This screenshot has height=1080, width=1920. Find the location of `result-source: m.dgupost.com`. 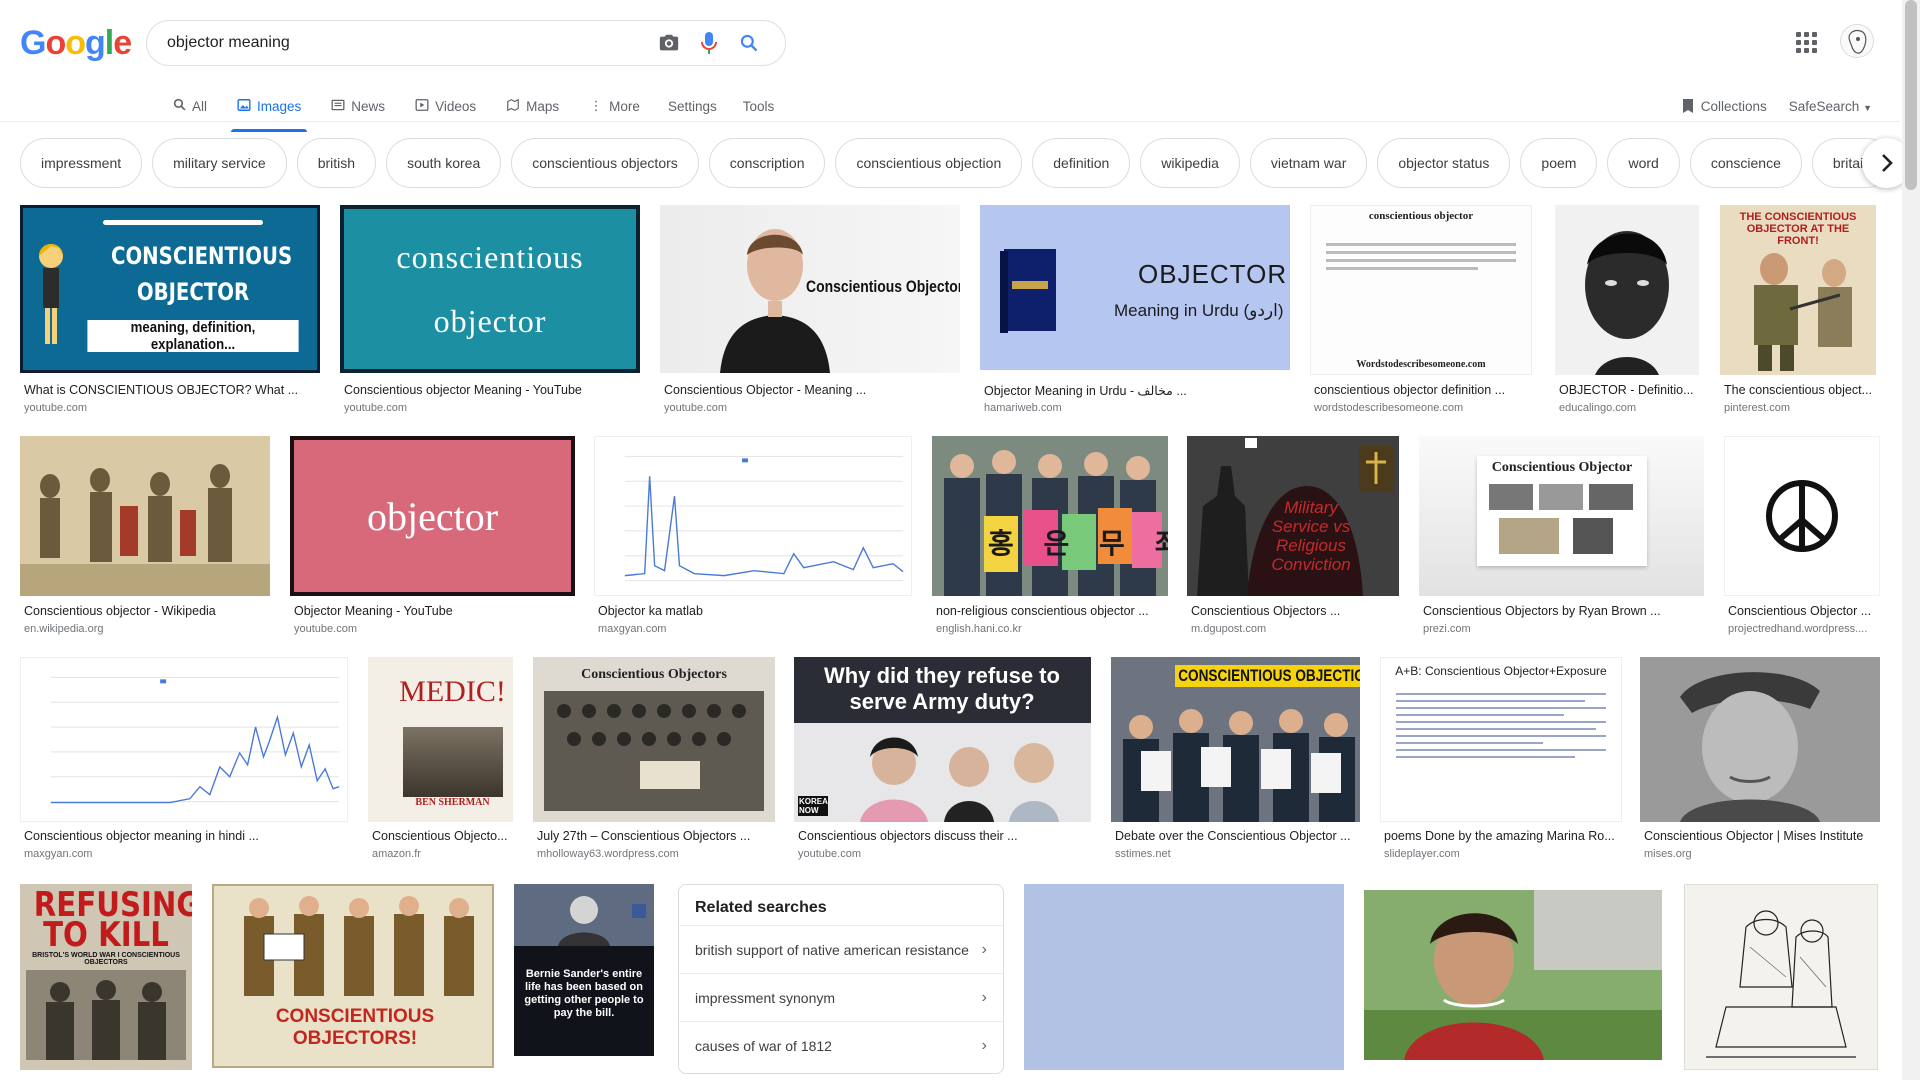

result-source: m.dgupost.com is located at coordinates (1293, 629).